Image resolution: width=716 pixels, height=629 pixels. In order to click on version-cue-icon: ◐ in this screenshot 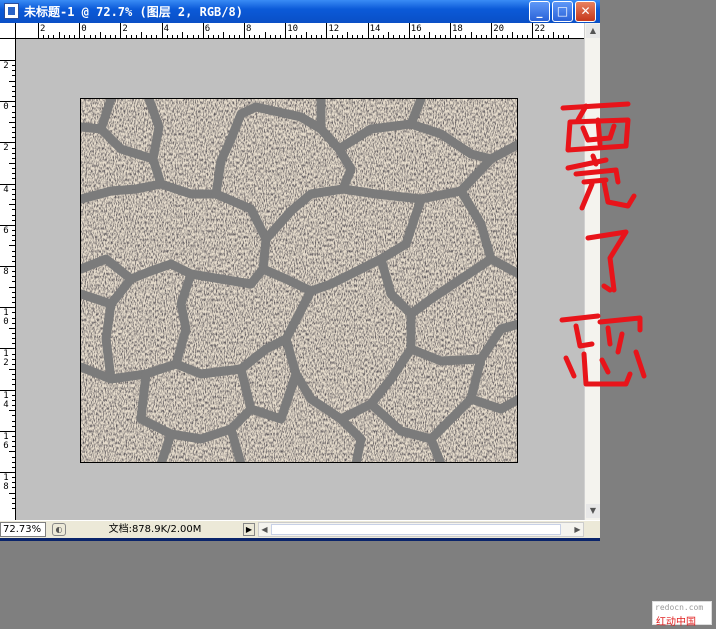, I will do `click(59, 529)`.